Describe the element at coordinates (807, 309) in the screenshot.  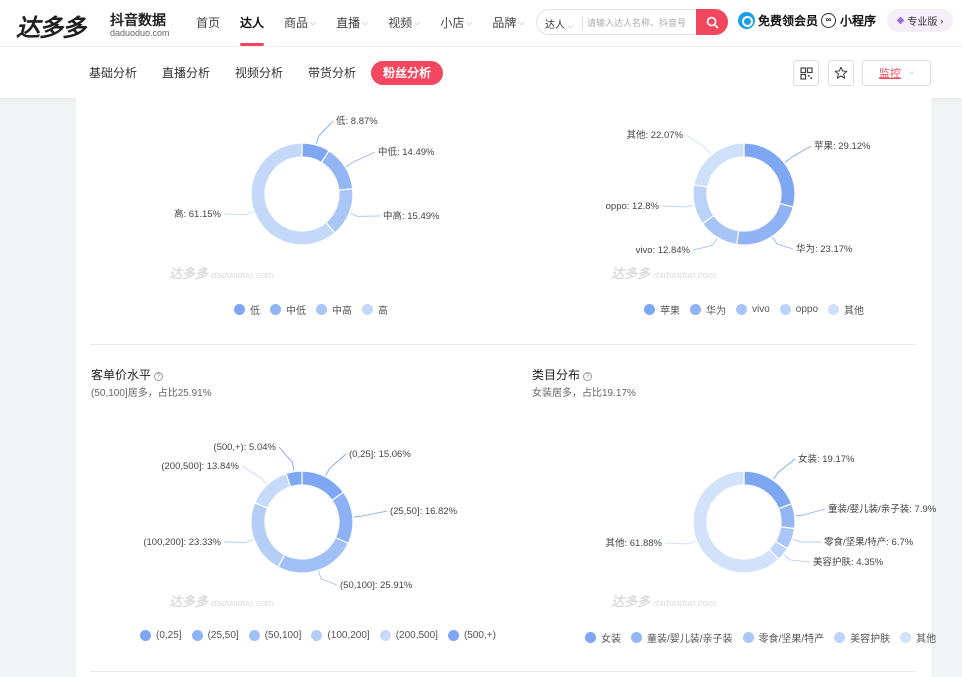
I see `legend-label: oppo` at that location.